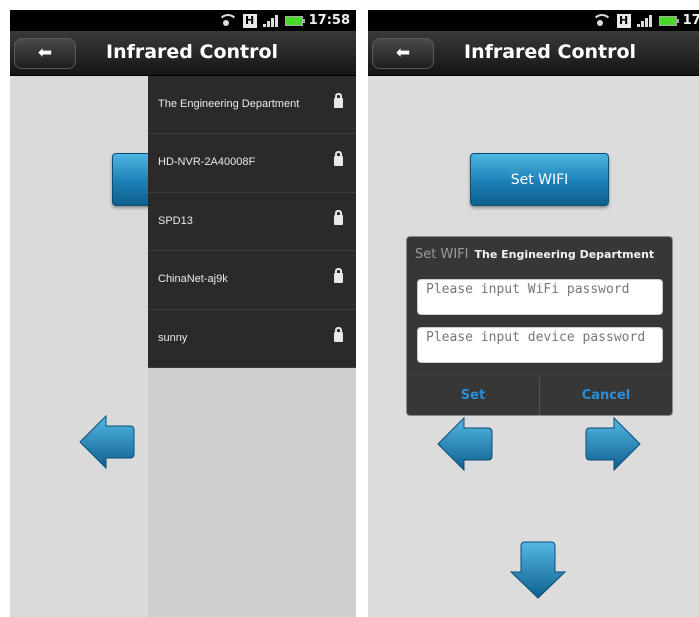  What do you see at coordinates (329, 20) in the screenshot?
I see `status-clock: 17:58` at bounding box center [329, 20].